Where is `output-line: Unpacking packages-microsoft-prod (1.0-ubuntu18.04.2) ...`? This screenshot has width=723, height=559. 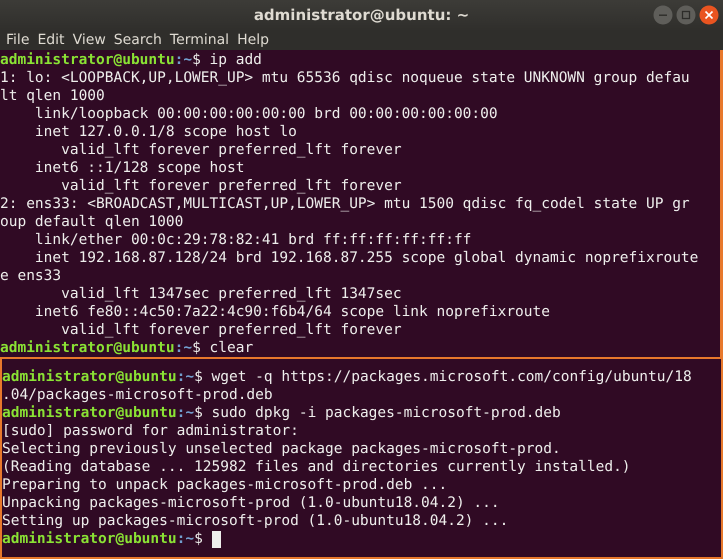 output-line: Unpacking packages-microsoft-prod (1.0-ubuntu18.04.2) ... is located at coordinates (251, 503).